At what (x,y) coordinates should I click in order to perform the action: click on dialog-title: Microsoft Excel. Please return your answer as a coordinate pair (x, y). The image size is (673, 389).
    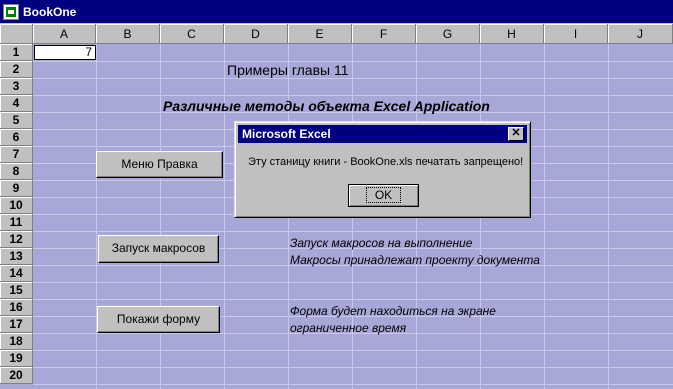
    Looking at the image, I should click on (286, 134).